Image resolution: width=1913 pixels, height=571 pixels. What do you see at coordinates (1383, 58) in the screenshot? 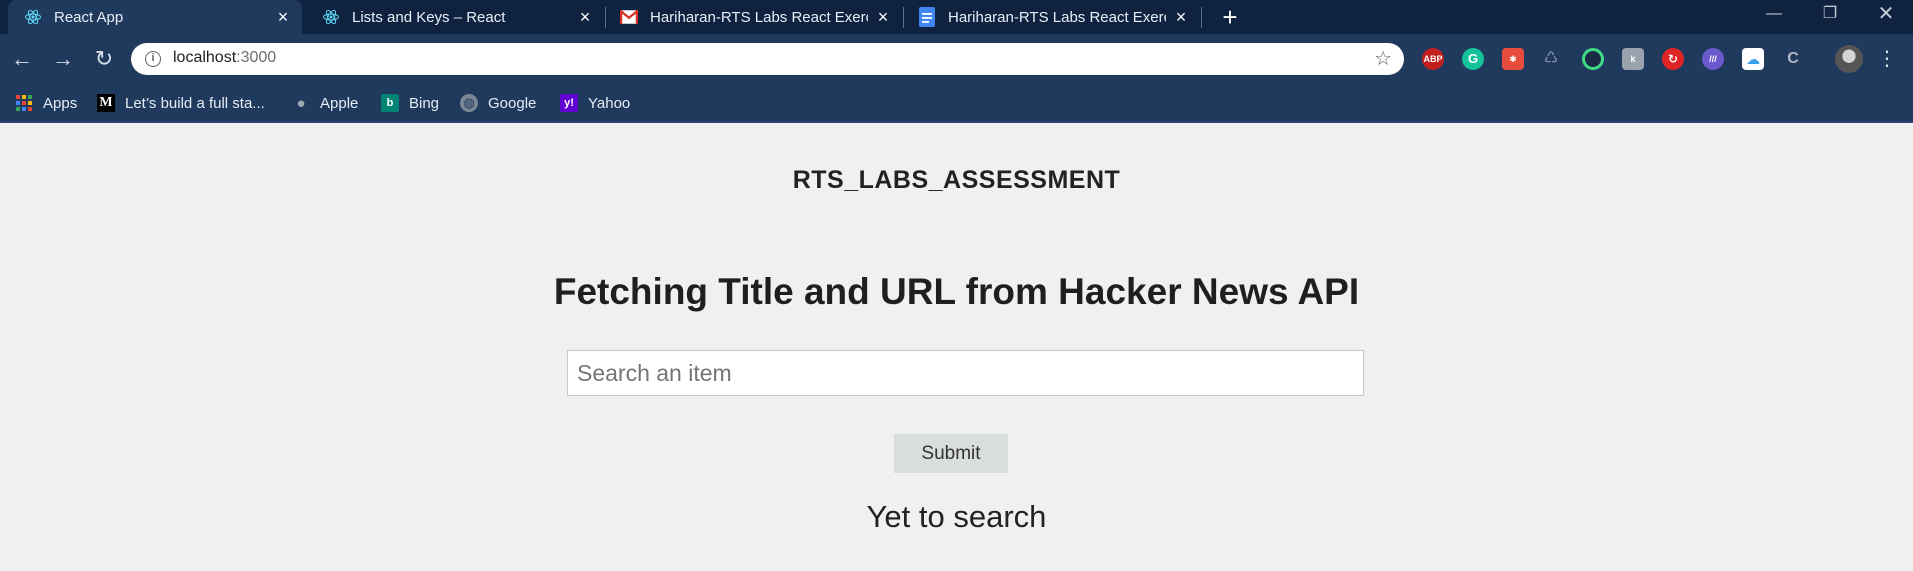
I see `bookmark-star-icon: ☆` at bounding box center [1383, 58].